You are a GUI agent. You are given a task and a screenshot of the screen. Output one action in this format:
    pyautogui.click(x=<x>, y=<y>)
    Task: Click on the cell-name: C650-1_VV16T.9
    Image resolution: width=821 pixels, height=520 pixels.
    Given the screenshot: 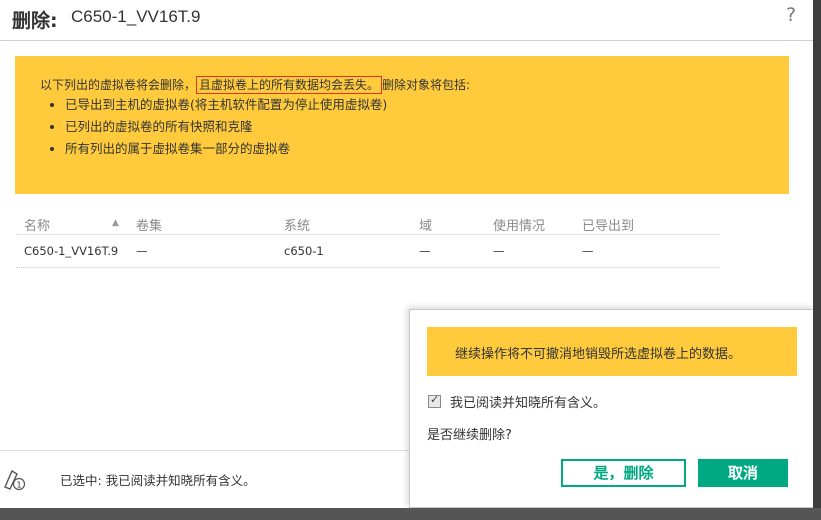 What is the action you would take?
    pyautogui.click(x=71, y=251)
    